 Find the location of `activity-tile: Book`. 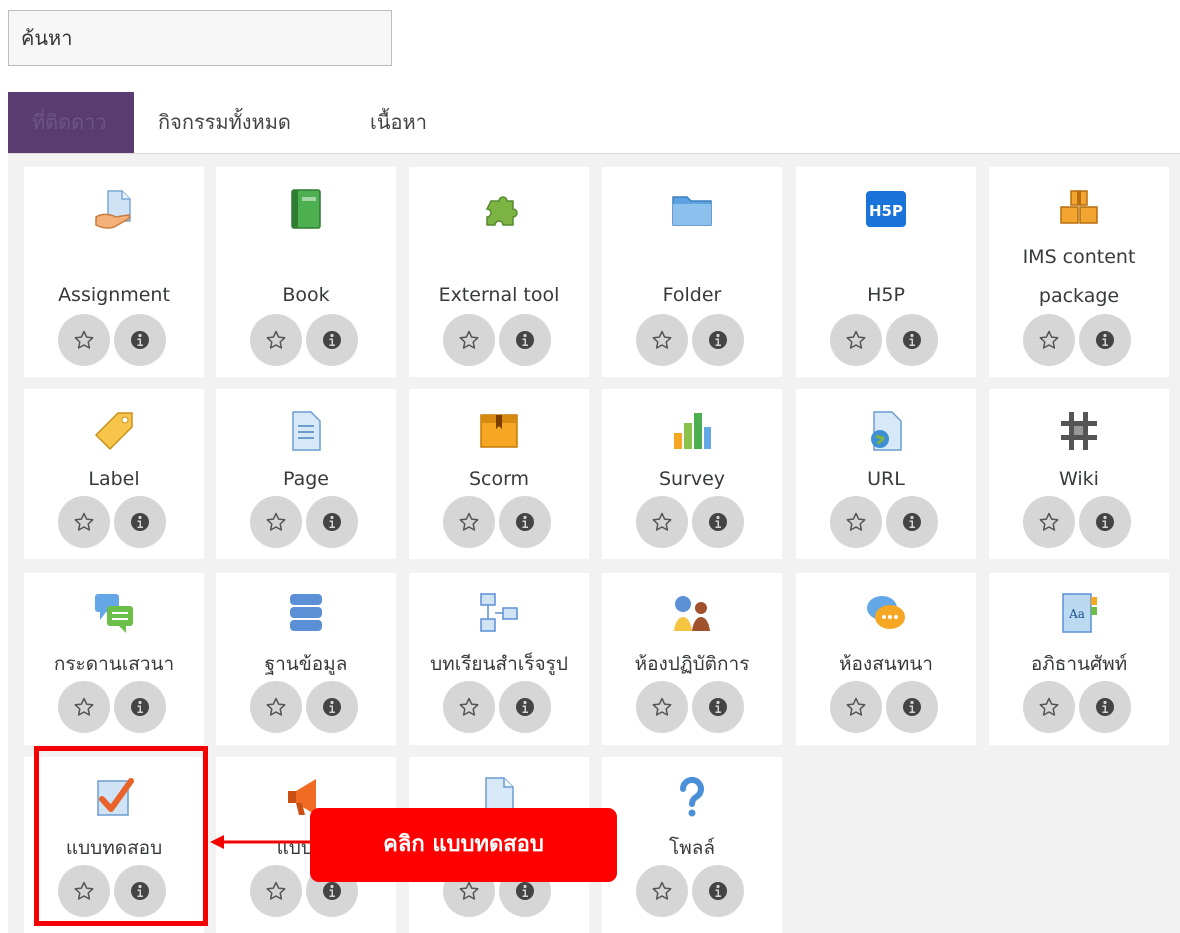

activity-tile: Book is located at coordinates (306, 272).